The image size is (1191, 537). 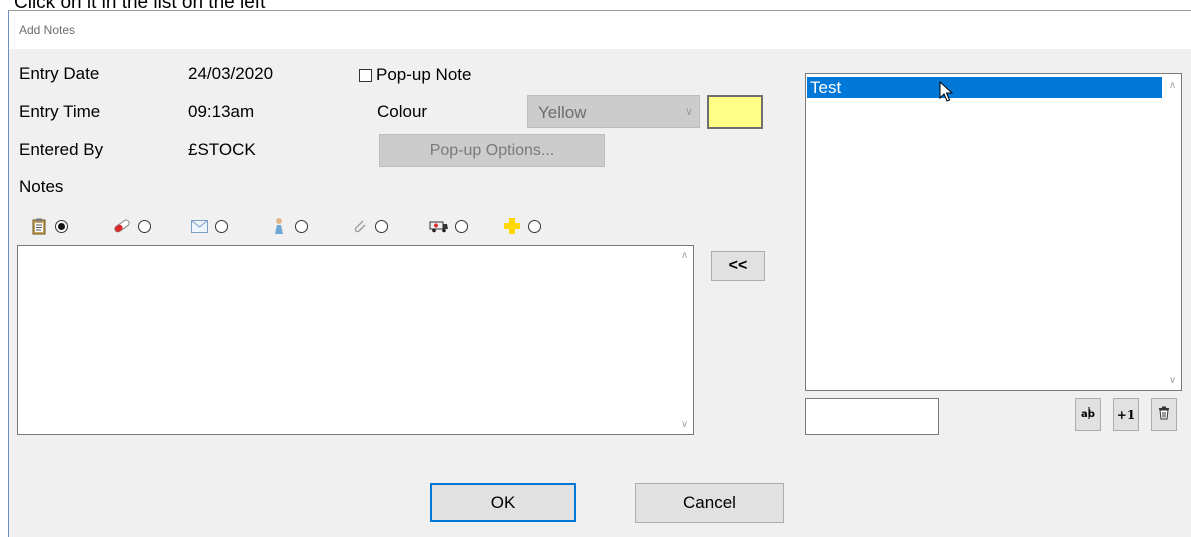 What do you see at coordinates (47, 30) in the screenshot?
I see `window-title: Add Notes` at bounding box center [47, 30].